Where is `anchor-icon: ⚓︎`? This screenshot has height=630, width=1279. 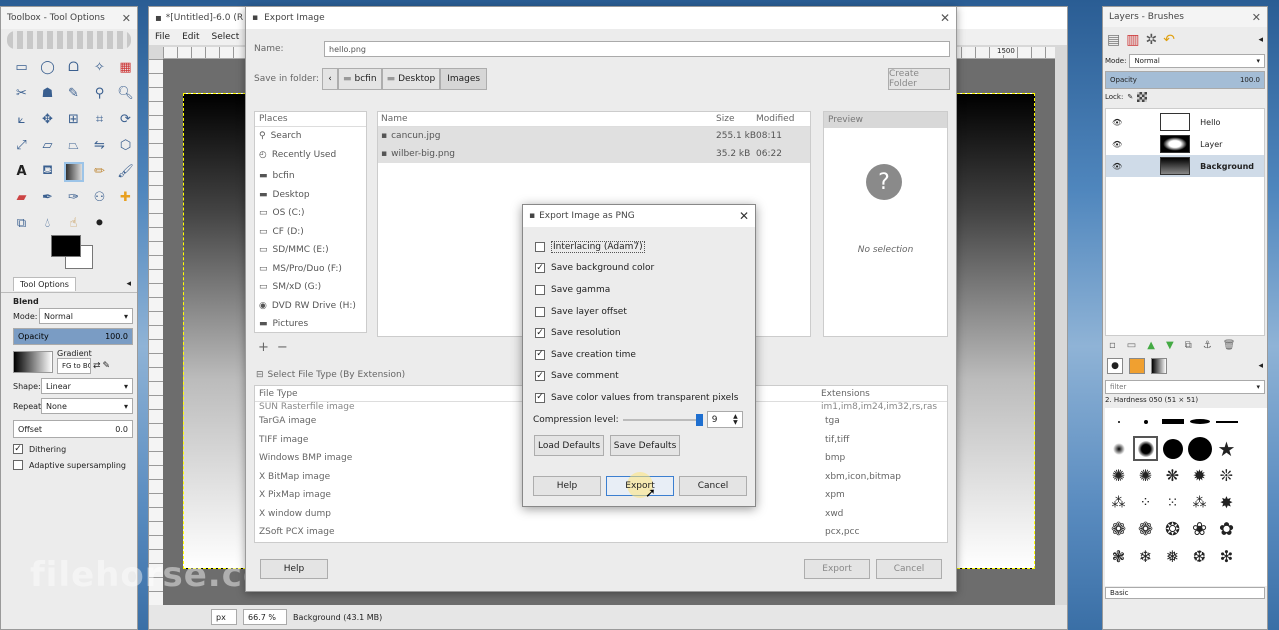 anchor-icon: ⚓︎ is located at coordinates (1207, 345).